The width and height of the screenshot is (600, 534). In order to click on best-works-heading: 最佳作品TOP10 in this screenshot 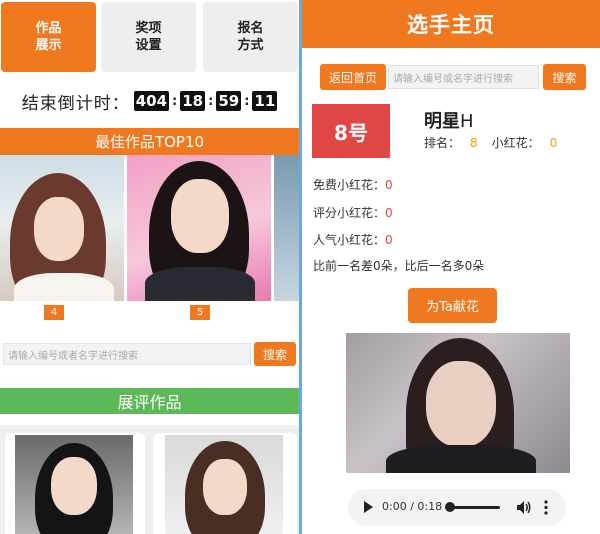, I will do `click(149, 141)`.